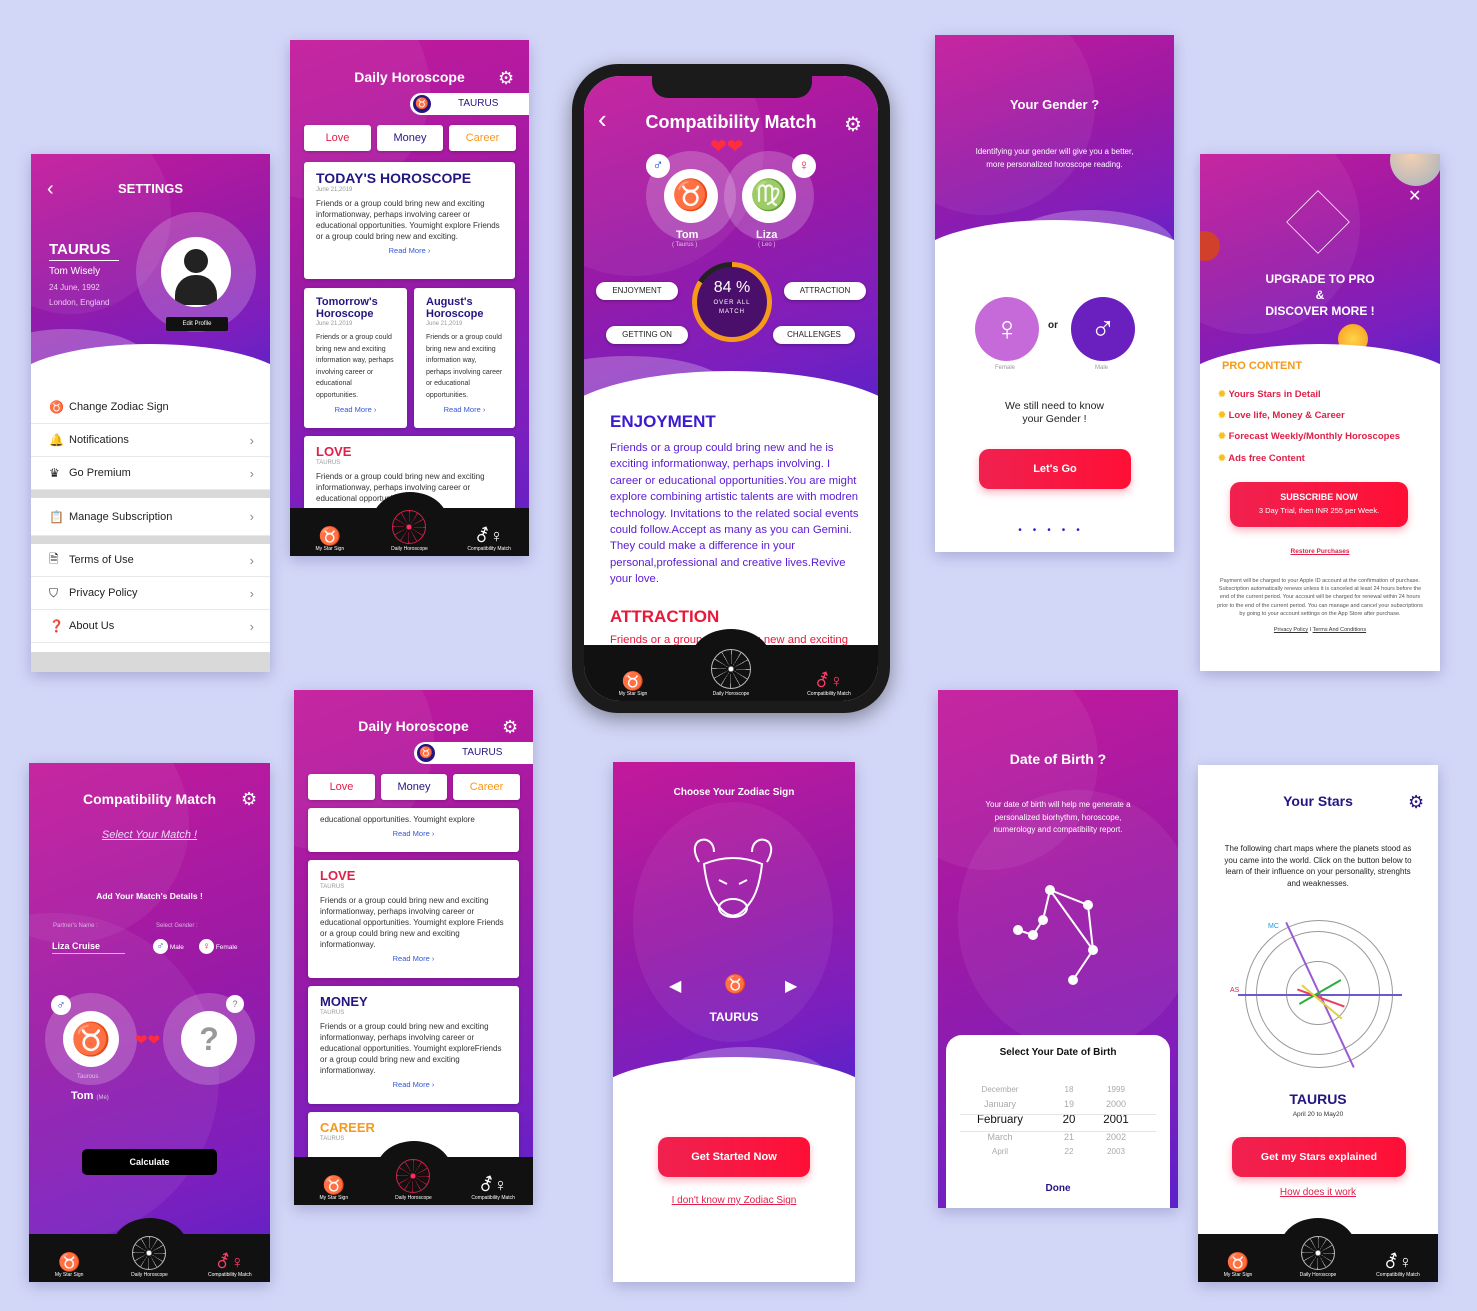  Describe the element at coordinates (409, 77) in the screenshot. I see `page-title: Daily Horoscope` at that location.